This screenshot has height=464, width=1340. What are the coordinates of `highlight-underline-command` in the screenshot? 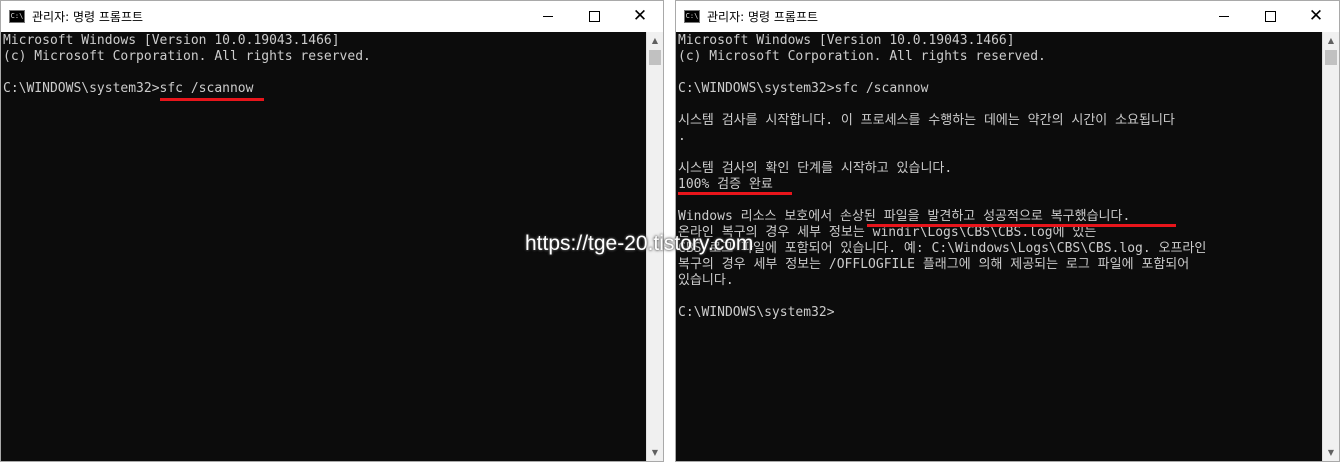 It's located at (212, 99).